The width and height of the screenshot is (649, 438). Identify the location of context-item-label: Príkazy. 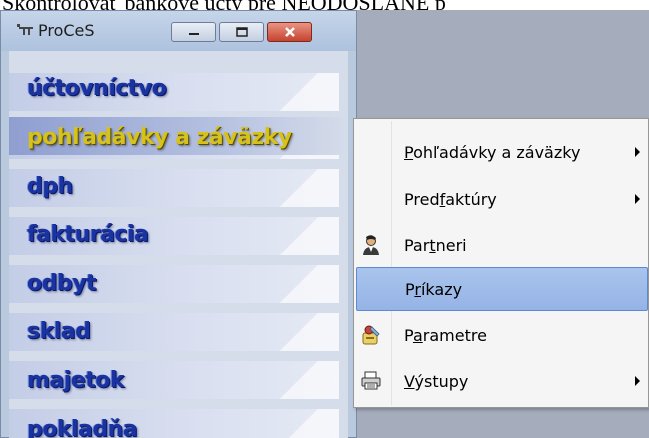
(434, 289).